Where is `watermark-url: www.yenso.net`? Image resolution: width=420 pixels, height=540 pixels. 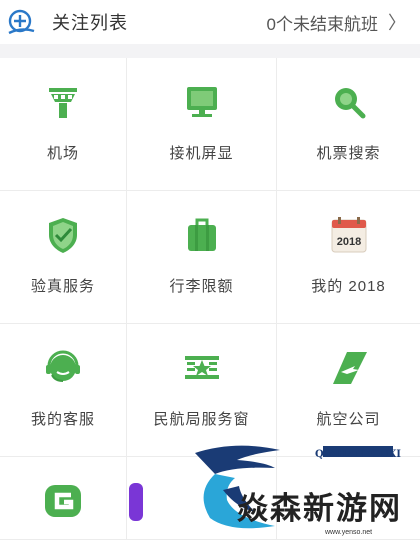
watermark-url: www.yenso.net is located at coordinates (349, 532).